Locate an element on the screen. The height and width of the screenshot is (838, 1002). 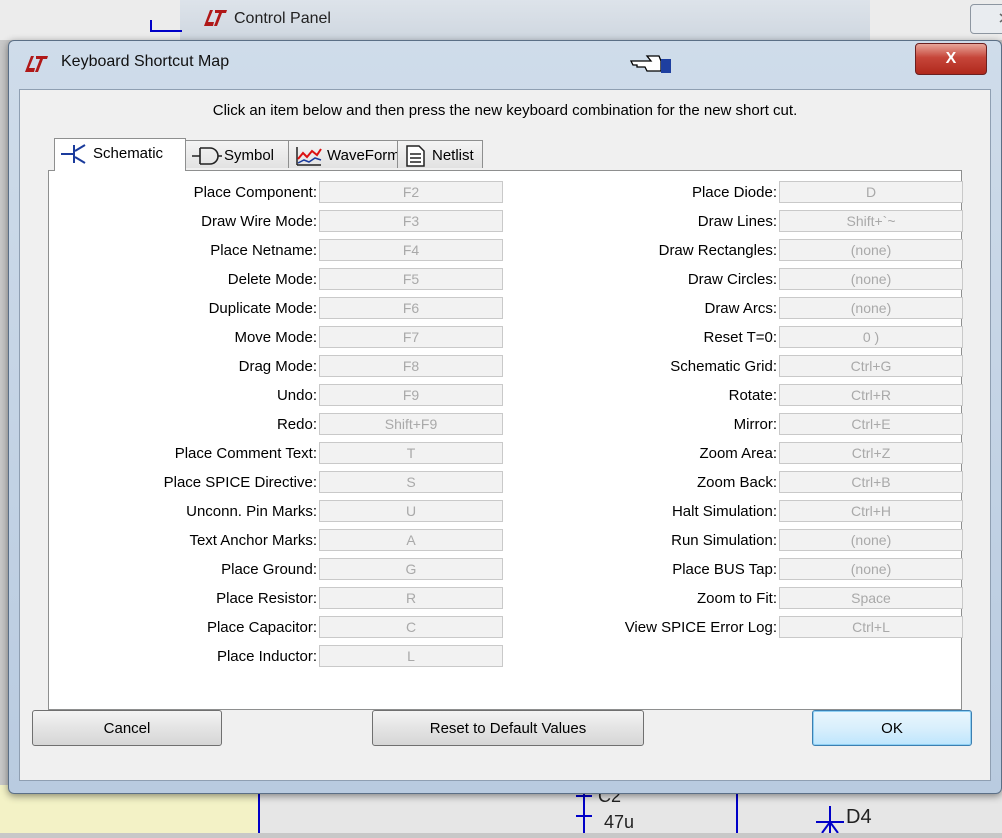
shortcut-field: Ctrl+L is located at coordinates (871, 627).